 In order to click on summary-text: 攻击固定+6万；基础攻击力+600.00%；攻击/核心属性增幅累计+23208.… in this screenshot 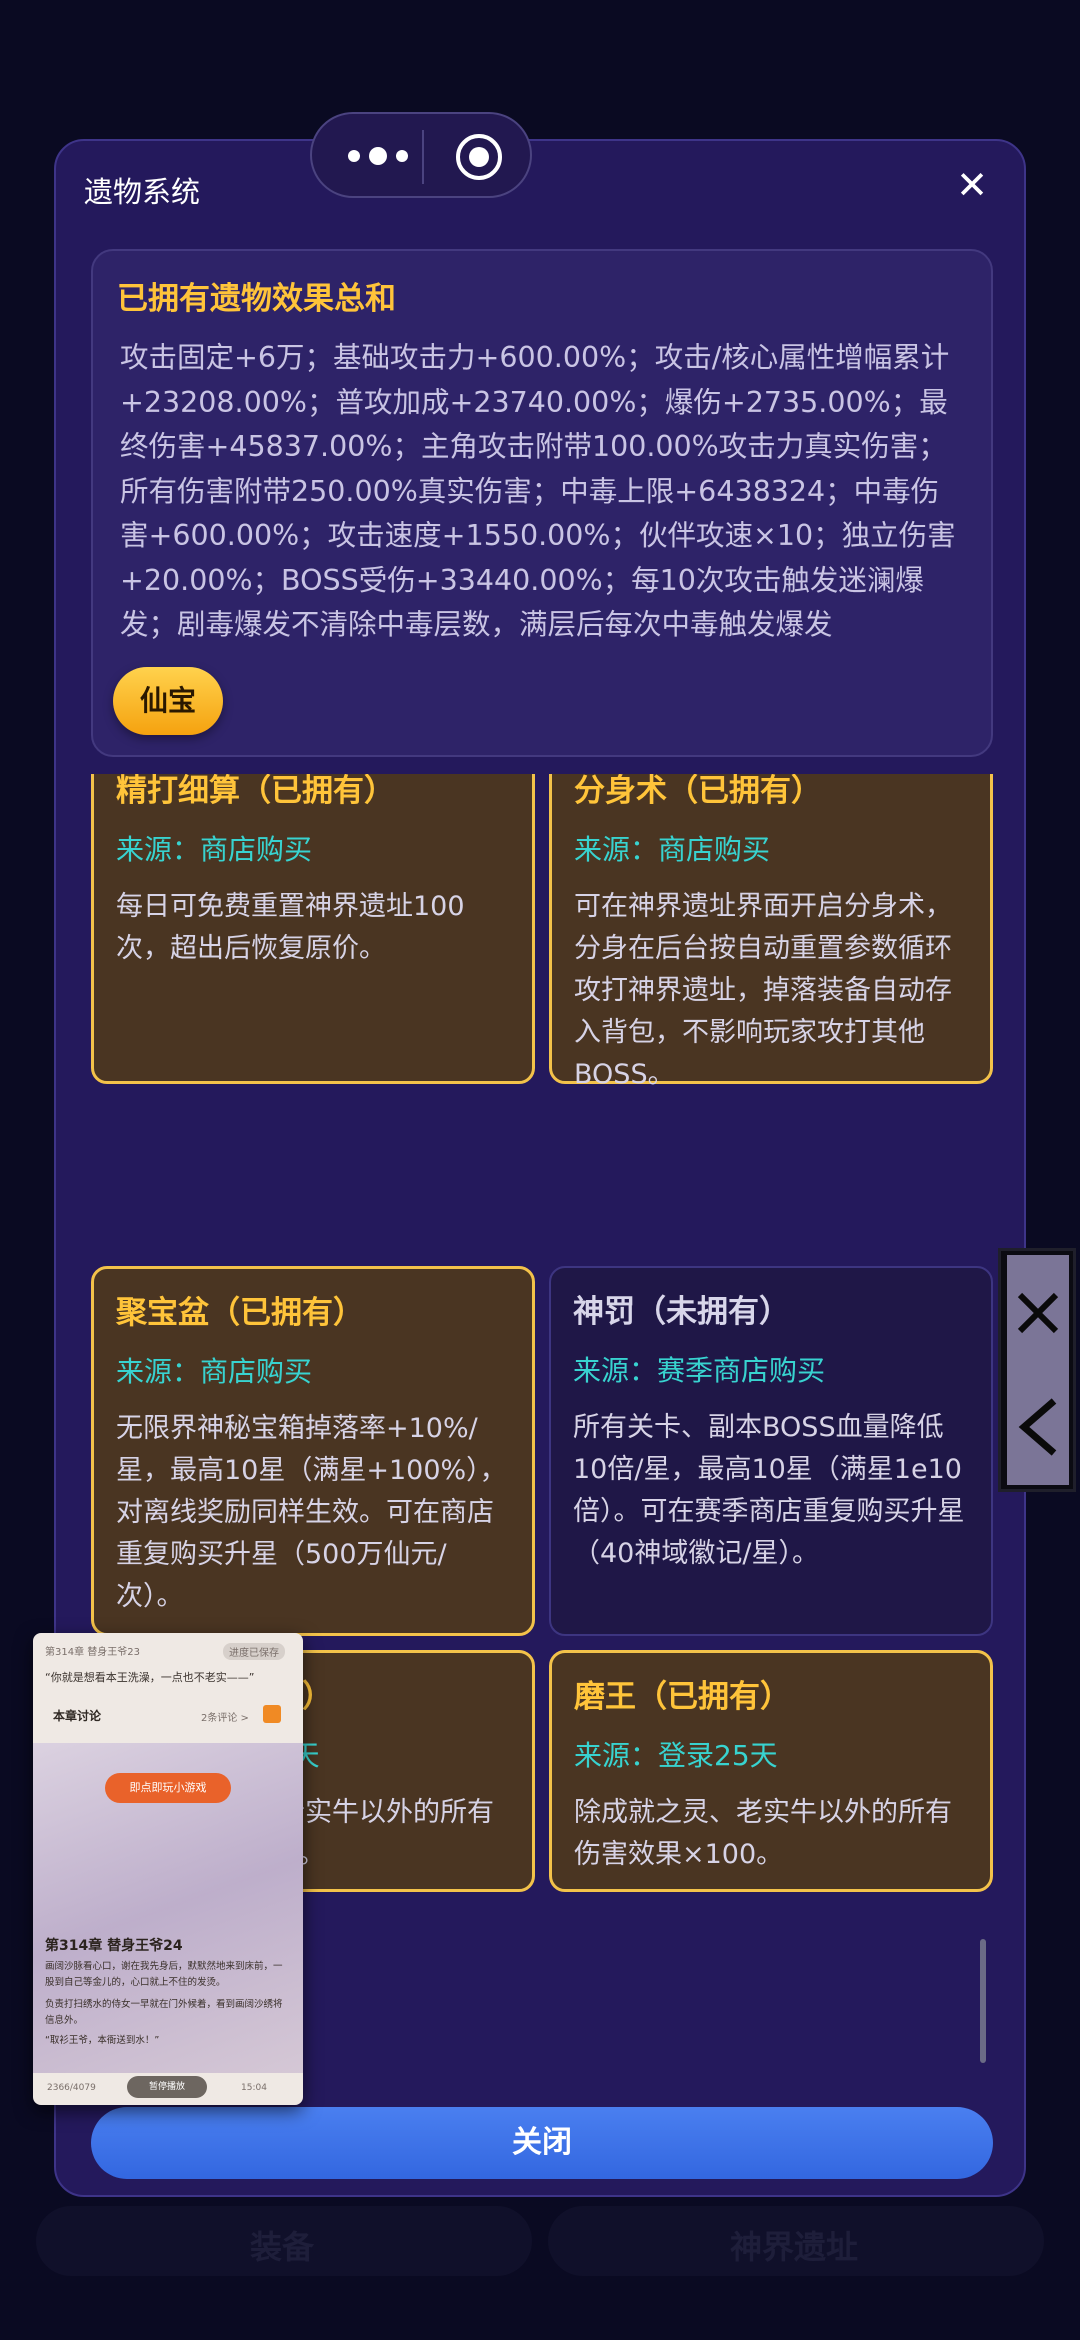, I will do `click(538, 491)`.